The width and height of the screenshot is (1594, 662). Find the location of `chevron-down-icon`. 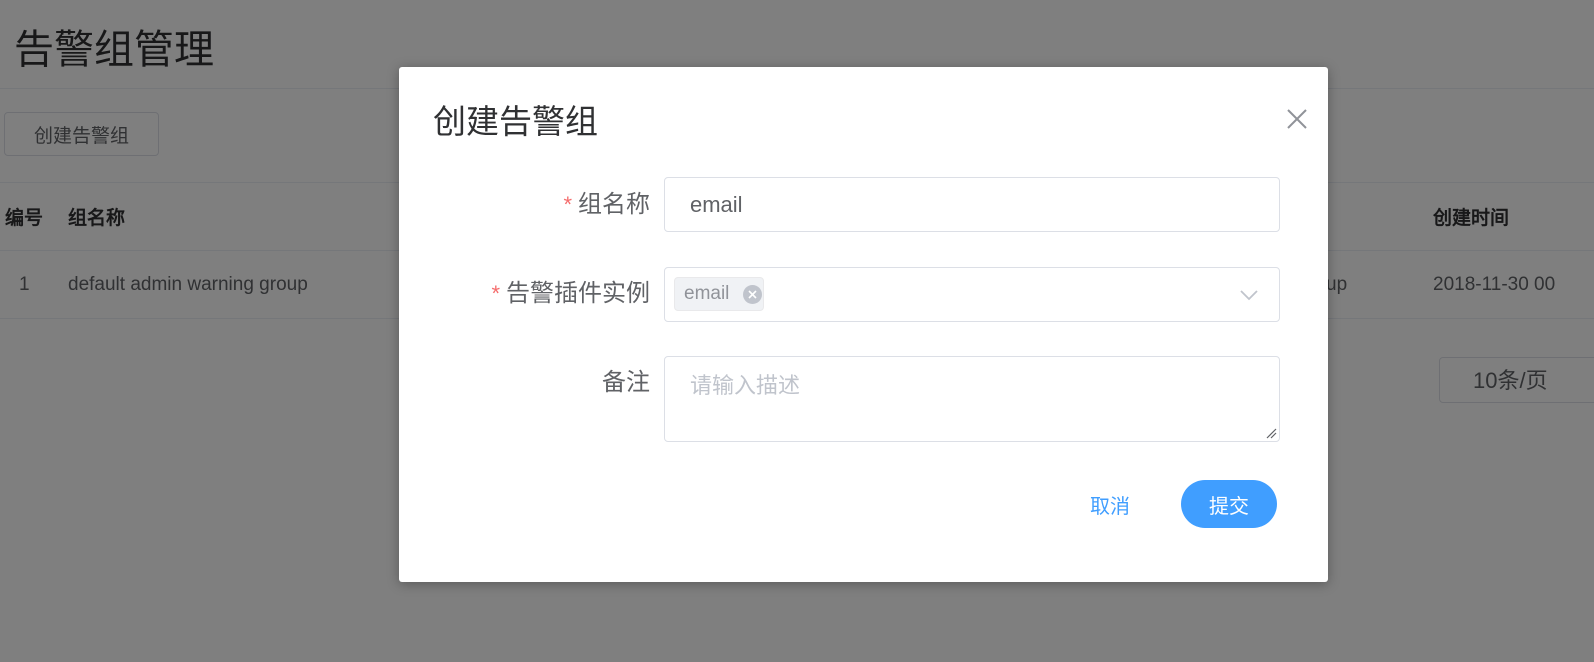

chevron-down-icon is located at coordinates (1249, 295).